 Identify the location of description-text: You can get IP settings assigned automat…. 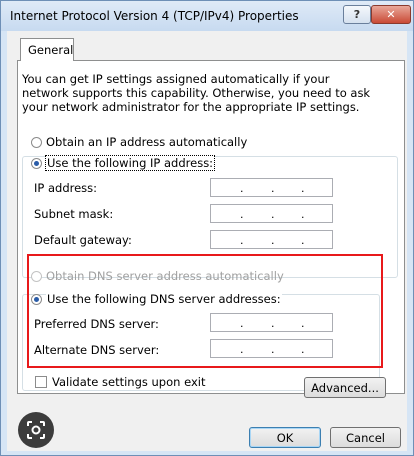
(196, 93).